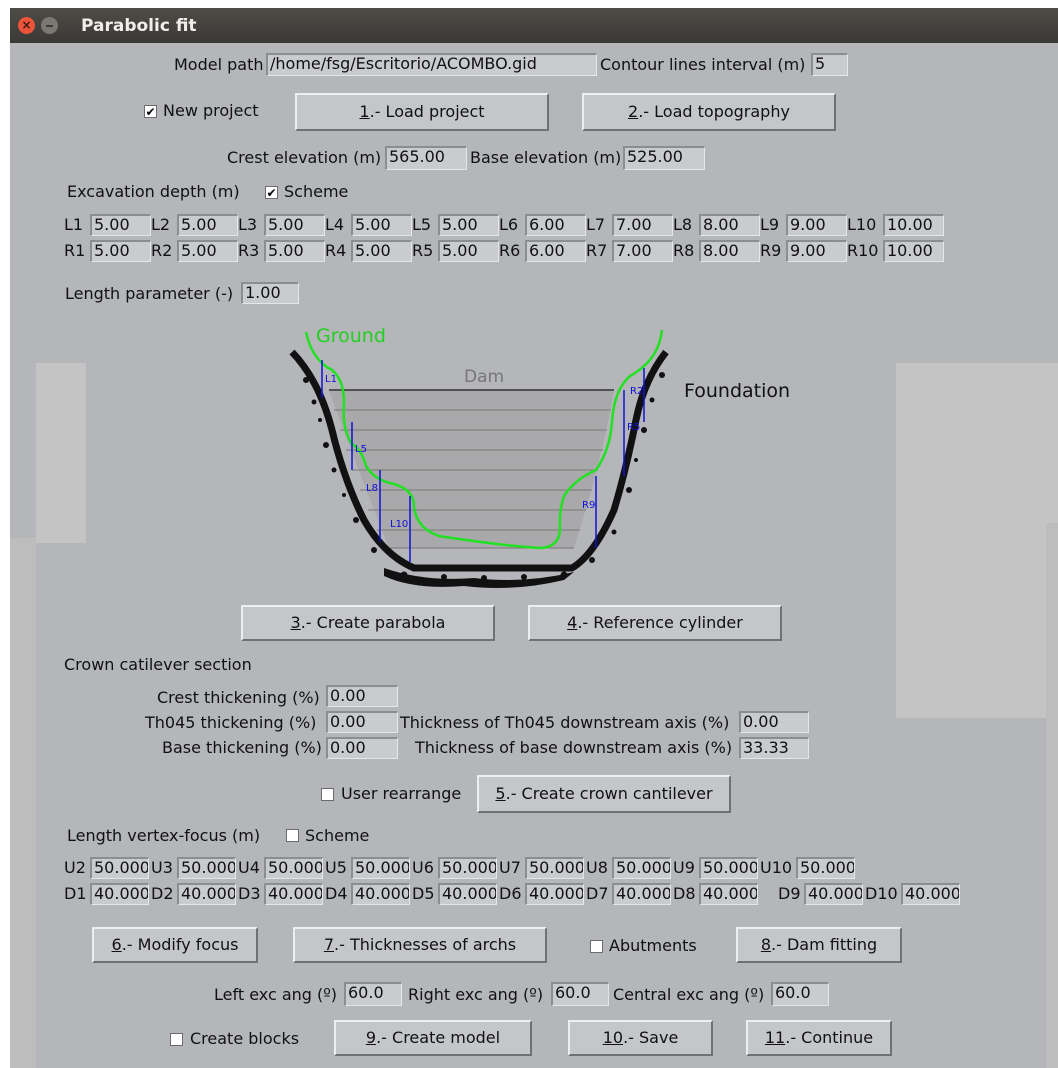 Image resolution: width=1058 pixels, height=1068 pixels. Describe the element at coordinates (26, 25) in the screenshot. I see `close-icon: ×` at that location.